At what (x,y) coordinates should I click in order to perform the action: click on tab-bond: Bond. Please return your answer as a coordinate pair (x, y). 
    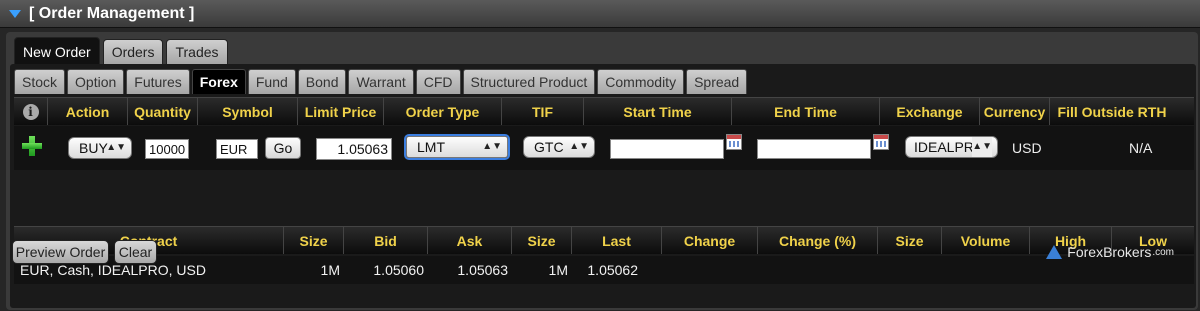
    Looking at the image, I should click on (322, 81).